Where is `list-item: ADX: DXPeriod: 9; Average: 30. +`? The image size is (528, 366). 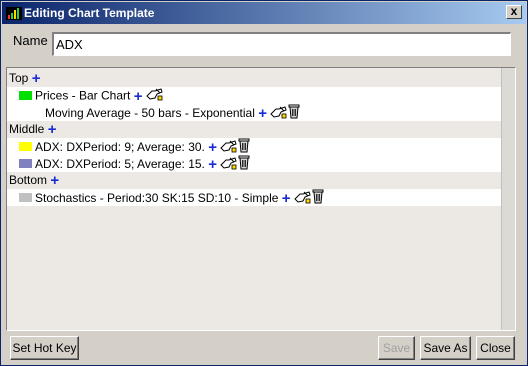
list-item: ADX: DXPeriod: 9; Average: 30. + is located at coordinates (255, 146).